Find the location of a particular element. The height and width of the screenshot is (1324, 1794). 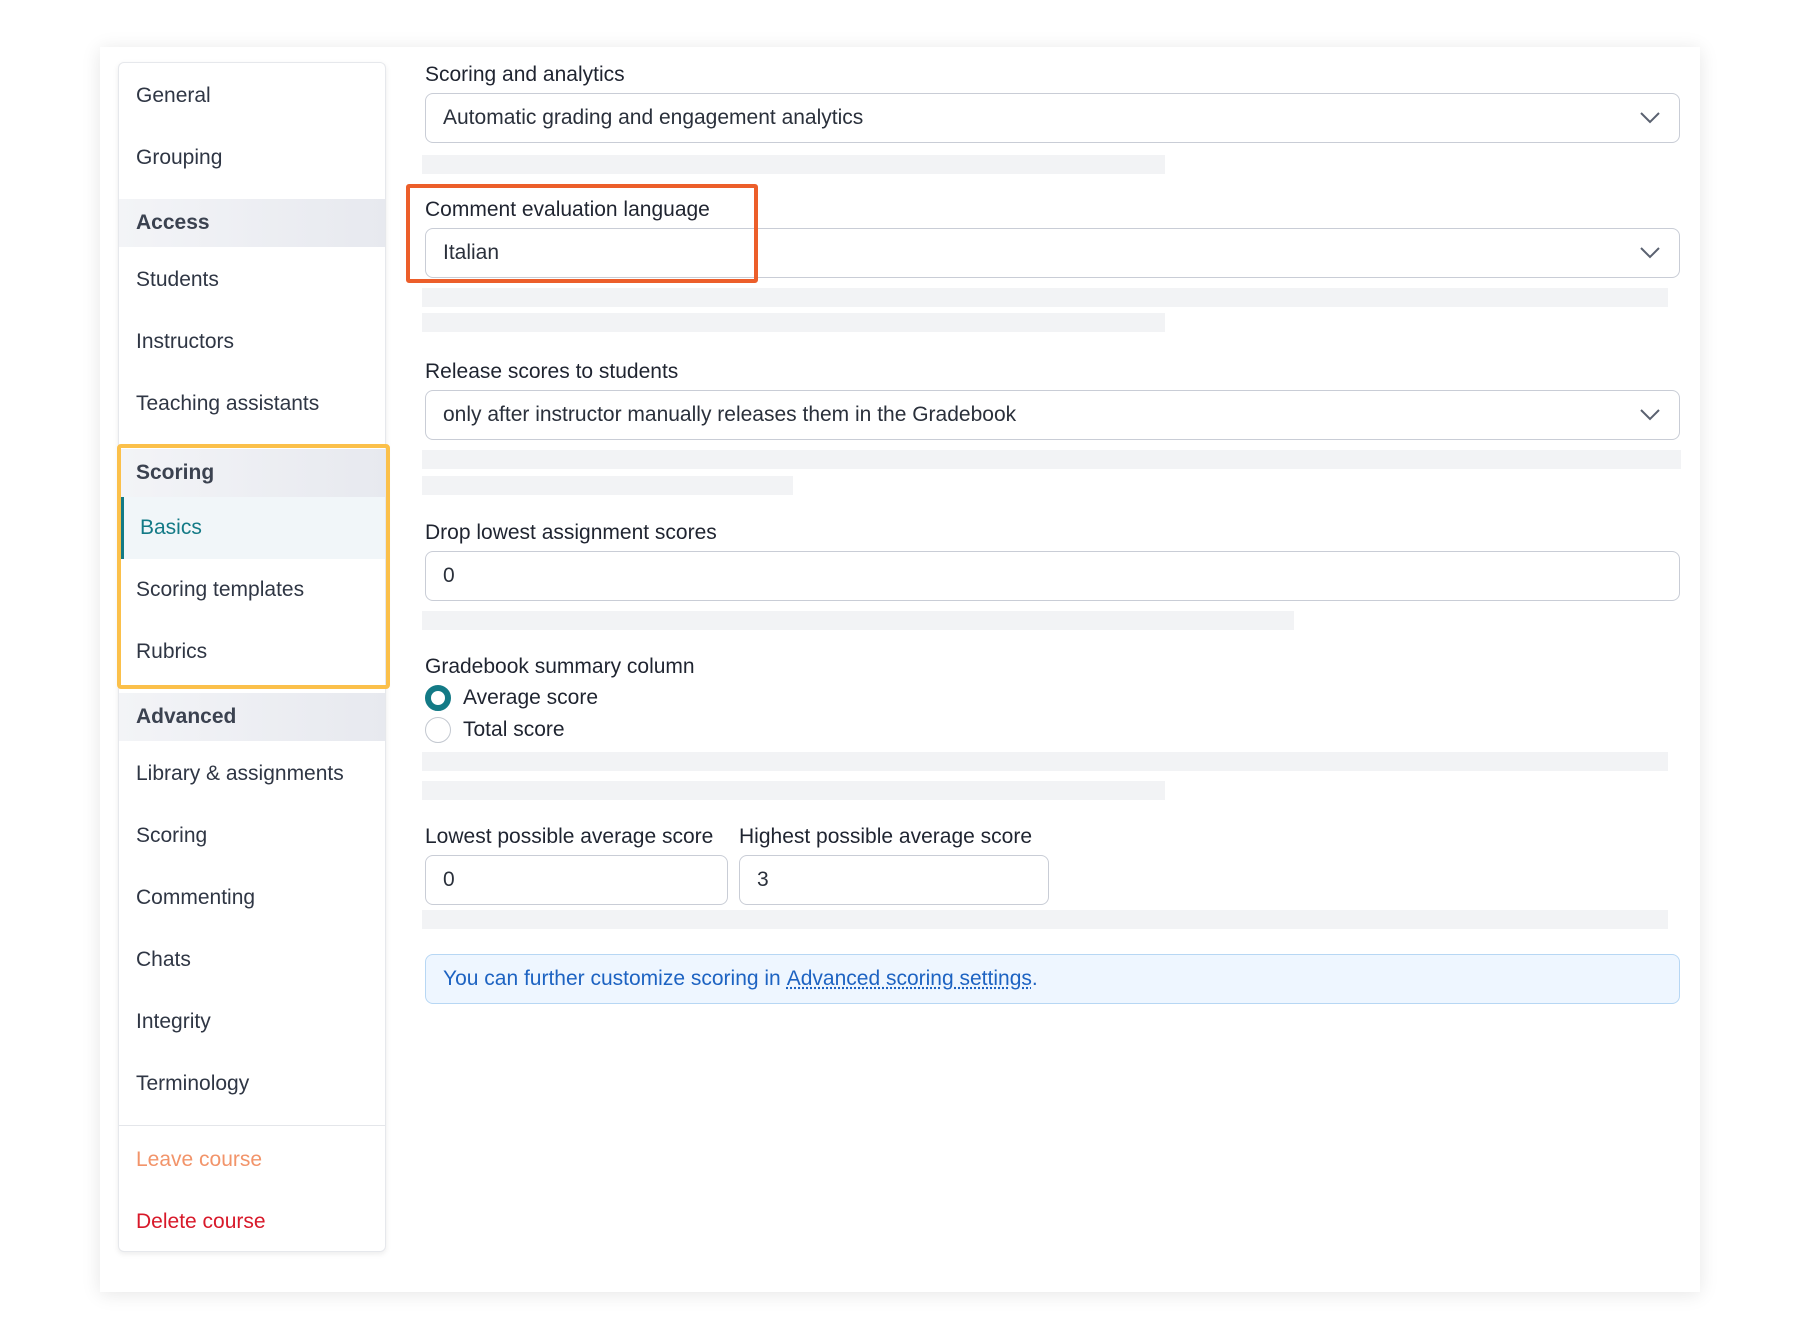

sidebar-item-label: Students is located at coordinates (177, 279).